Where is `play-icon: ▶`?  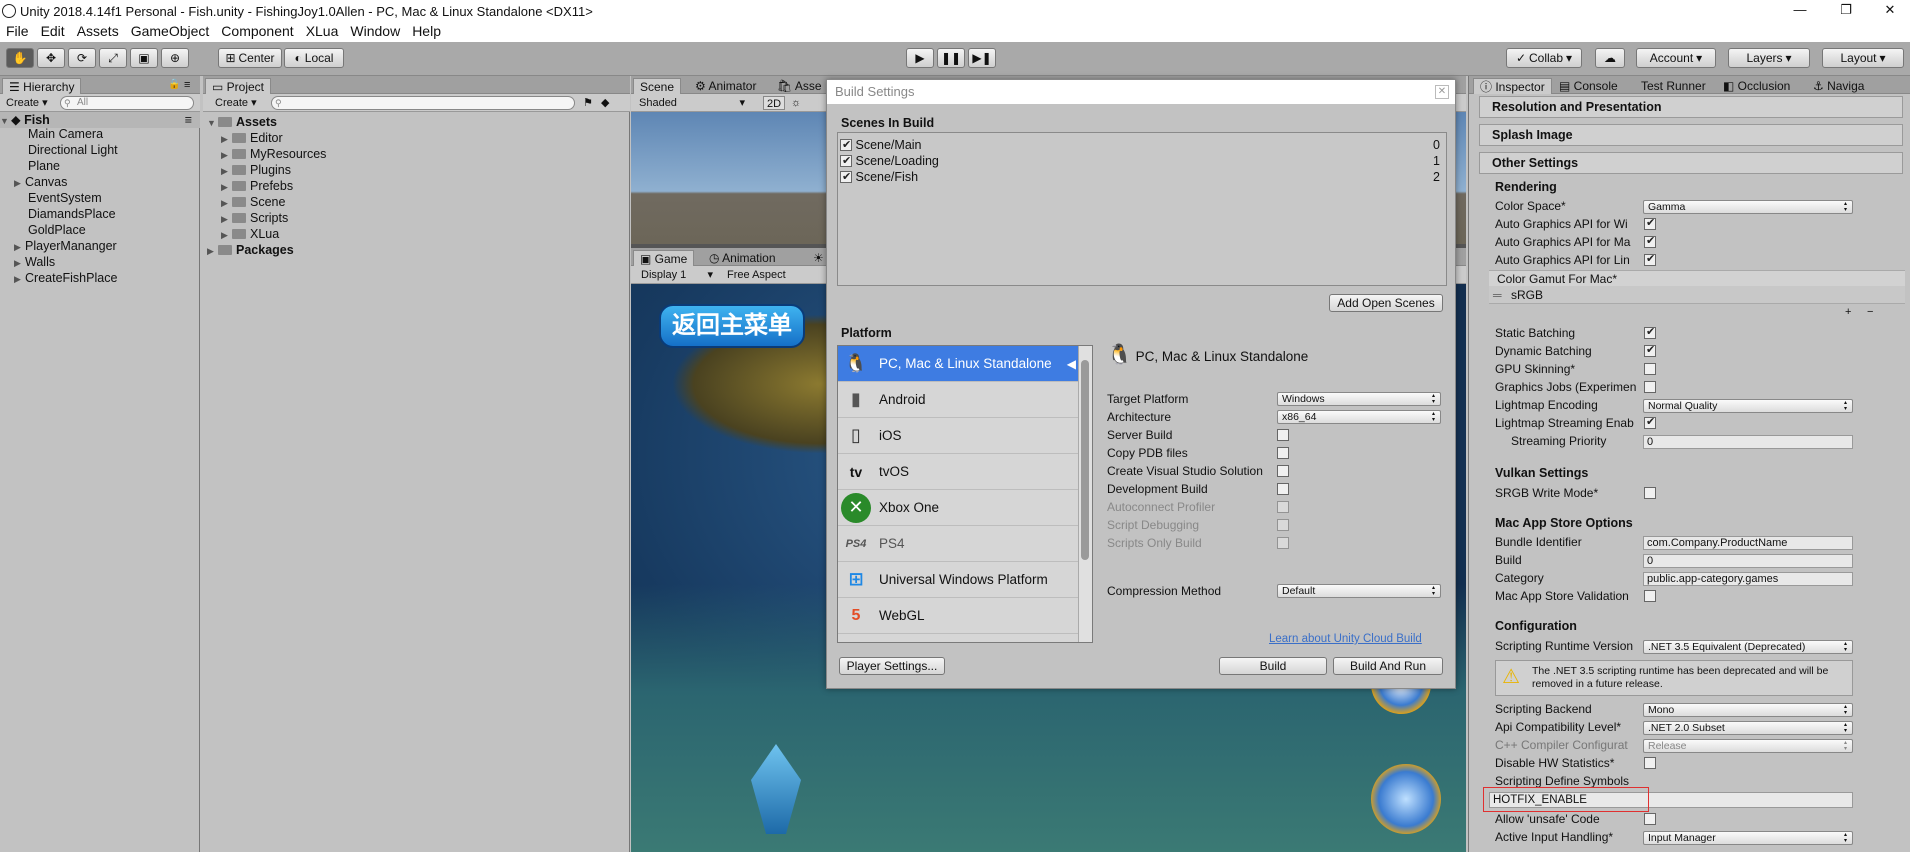
play-icon: ▶ is located at coordinates (920, 58).